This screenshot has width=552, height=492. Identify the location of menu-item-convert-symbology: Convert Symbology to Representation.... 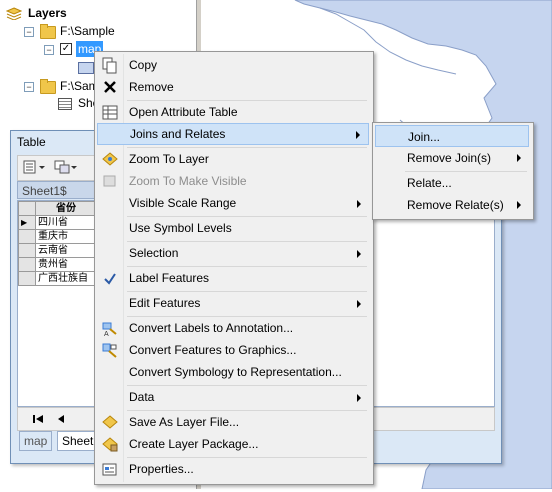
(233, 372).